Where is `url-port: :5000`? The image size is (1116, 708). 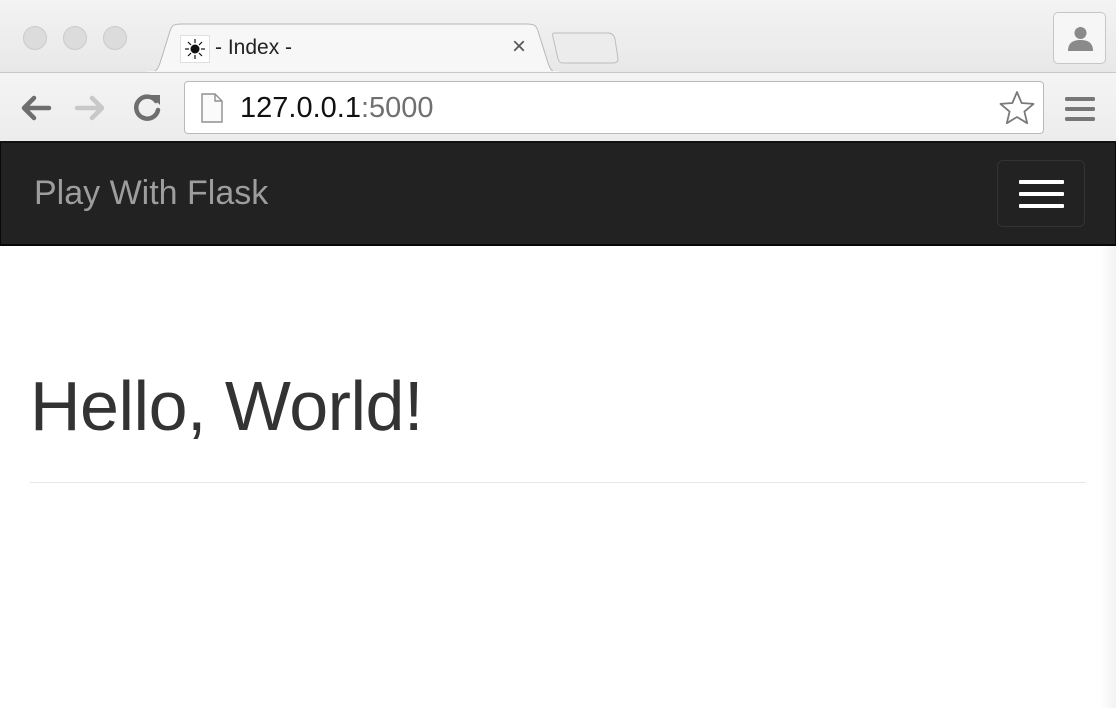 url-port: :5000 is located at coordinates (397, 108).